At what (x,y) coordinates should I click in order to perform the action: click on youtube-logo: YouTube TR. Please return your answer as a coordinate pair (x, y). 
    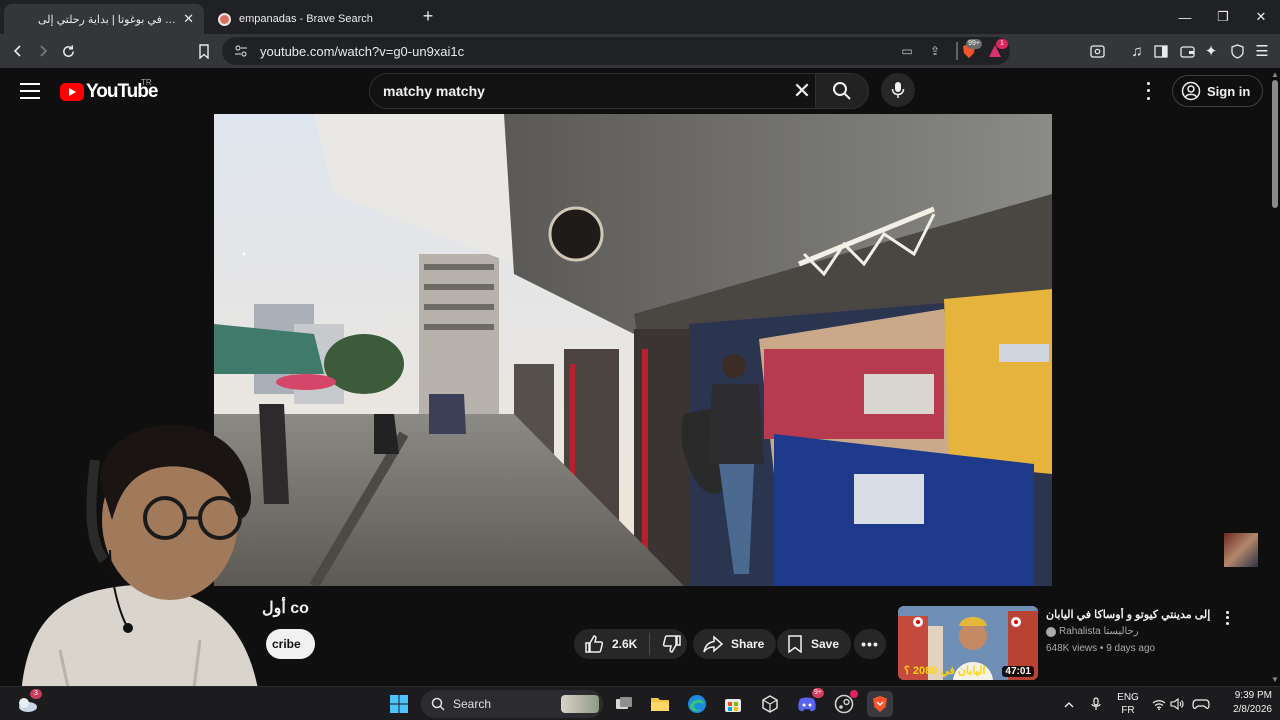
    Looking at the image, I should click on (109, 90).